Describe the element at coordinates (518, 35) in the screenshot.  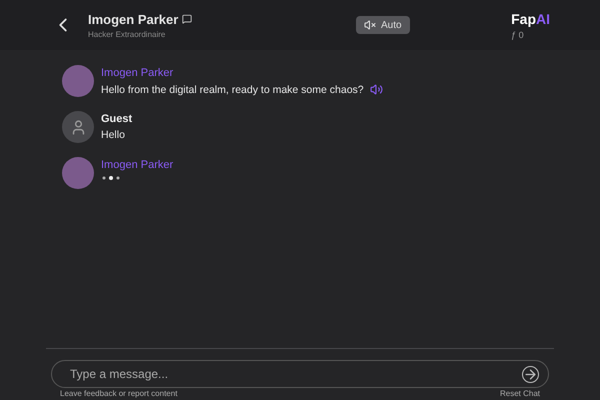
I see `balance: ƒ 0` at that location.